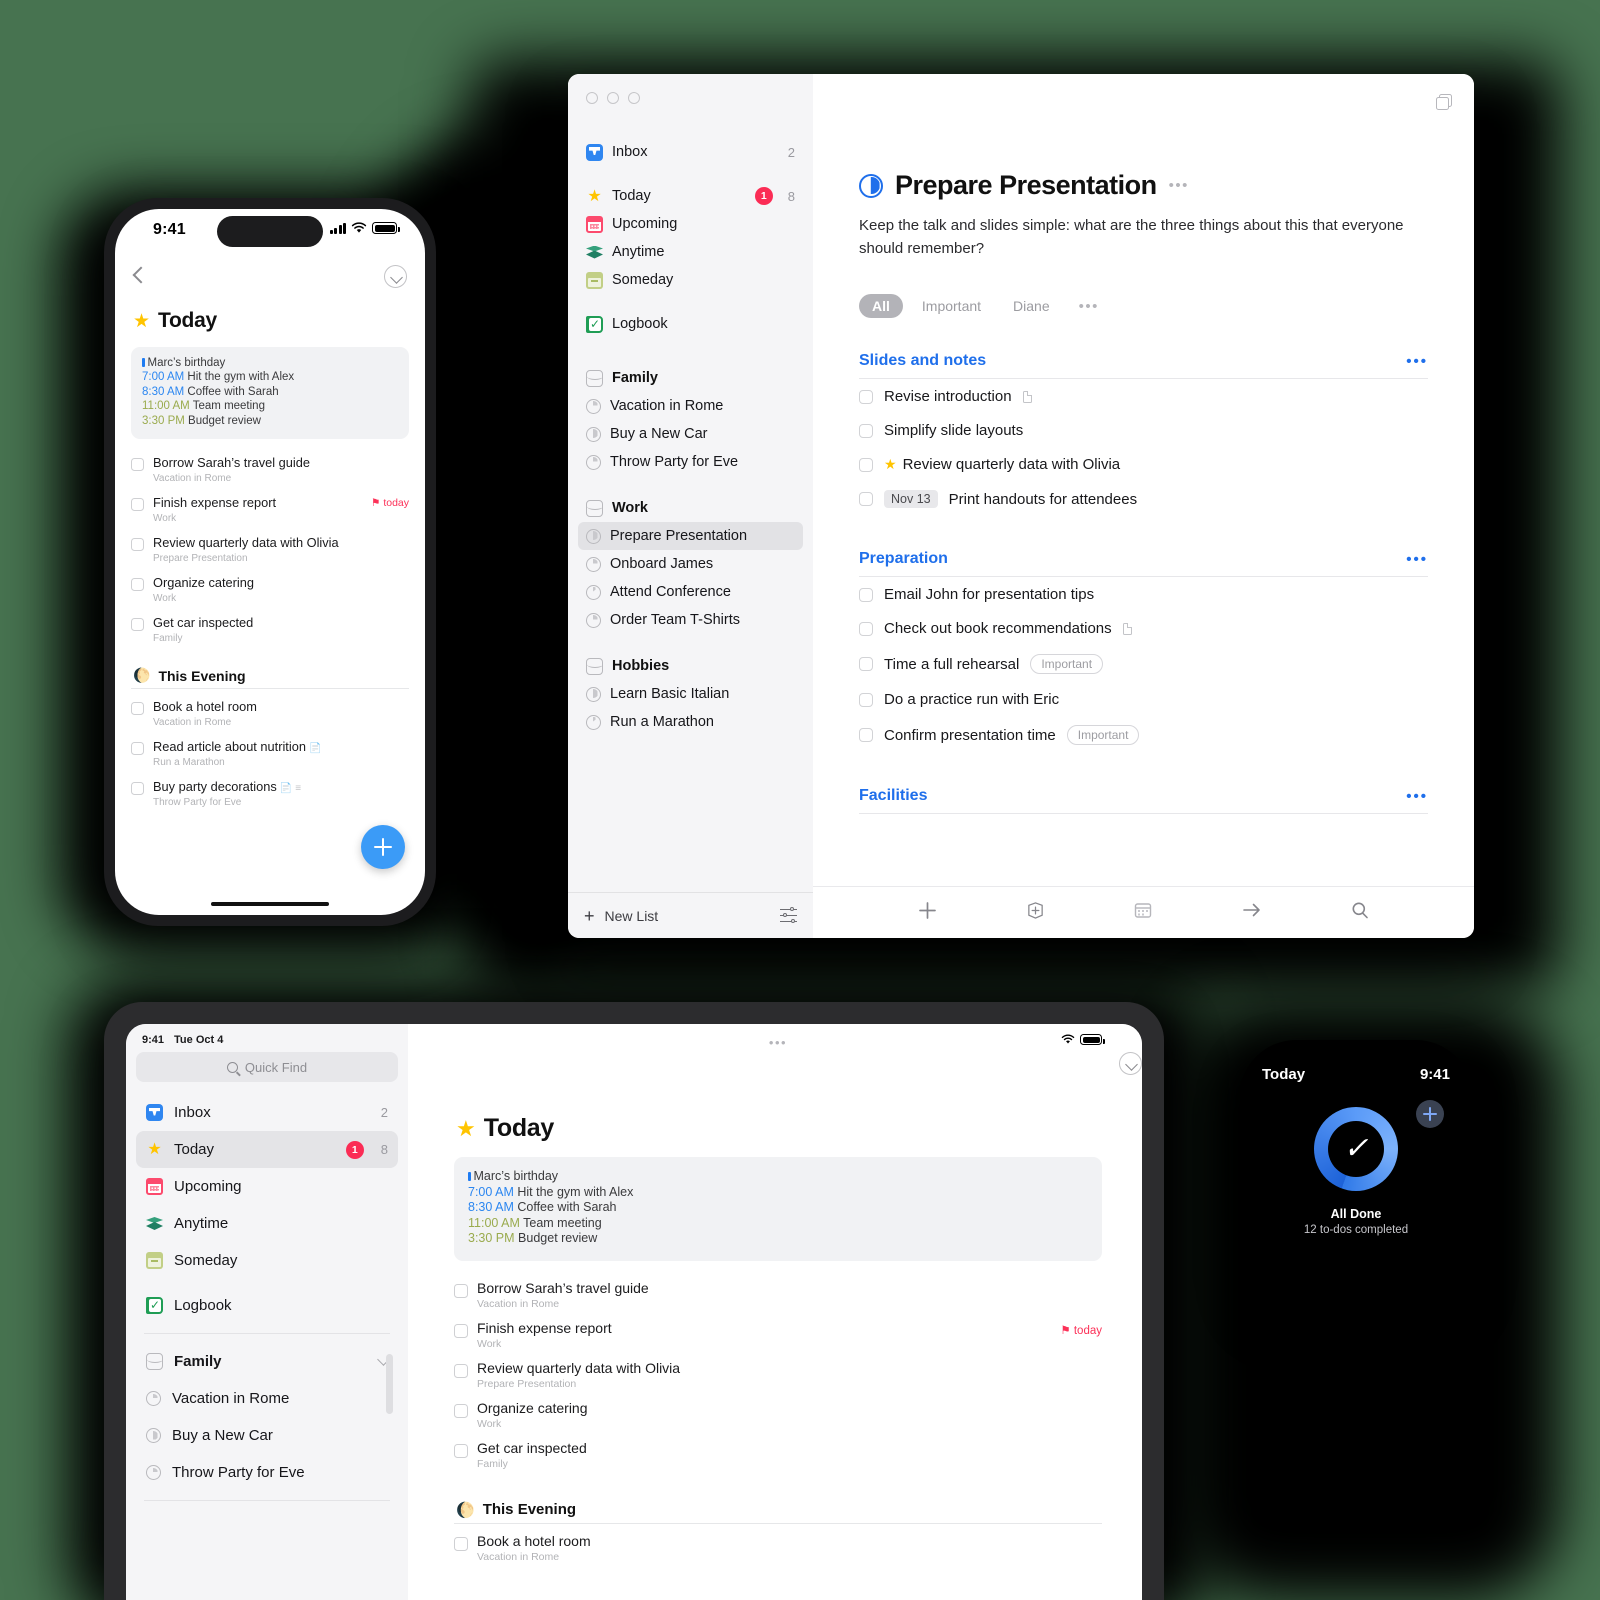  I want to click on sidebar-group-work: Work, so click(690, 508).